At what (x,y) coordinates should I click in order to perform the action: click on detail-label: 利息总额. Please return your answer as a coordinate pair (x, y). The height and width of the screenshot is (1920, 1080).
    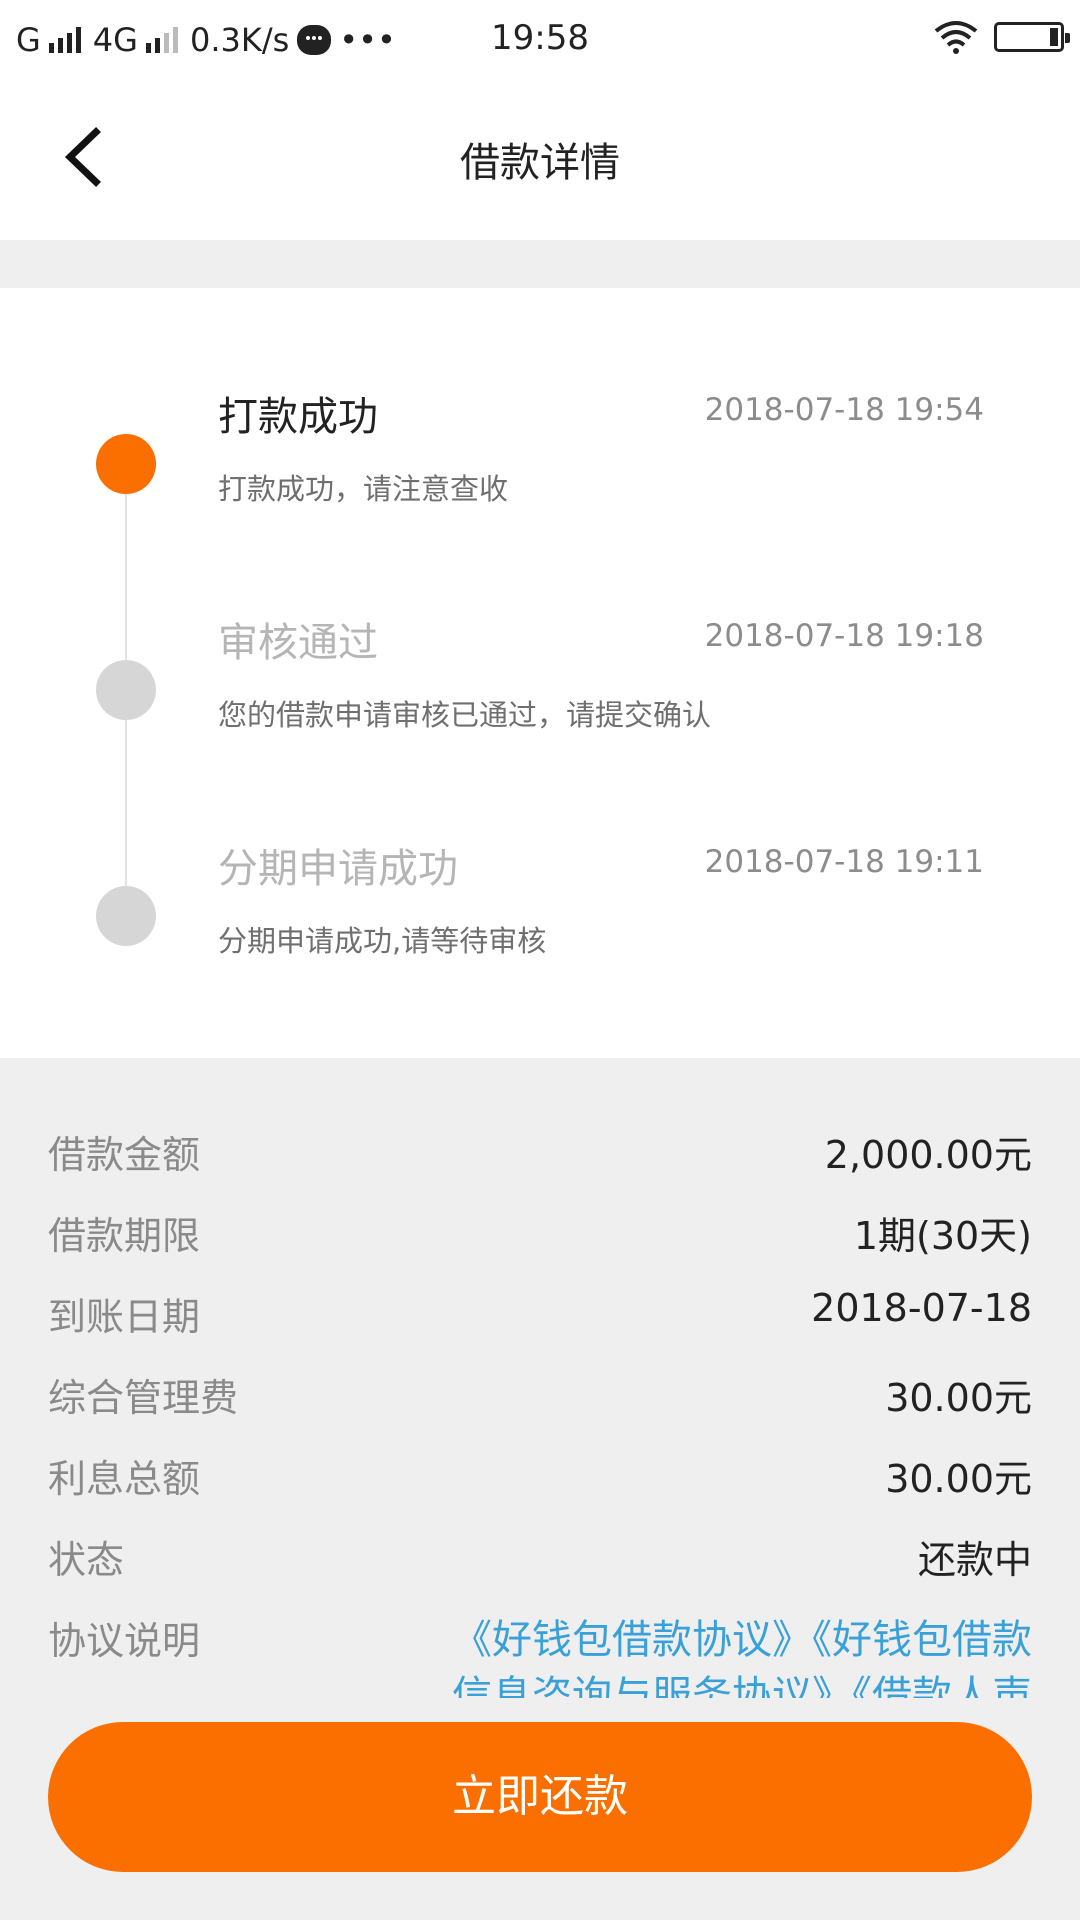
    Looking at the image, I should click on (124, 1479).